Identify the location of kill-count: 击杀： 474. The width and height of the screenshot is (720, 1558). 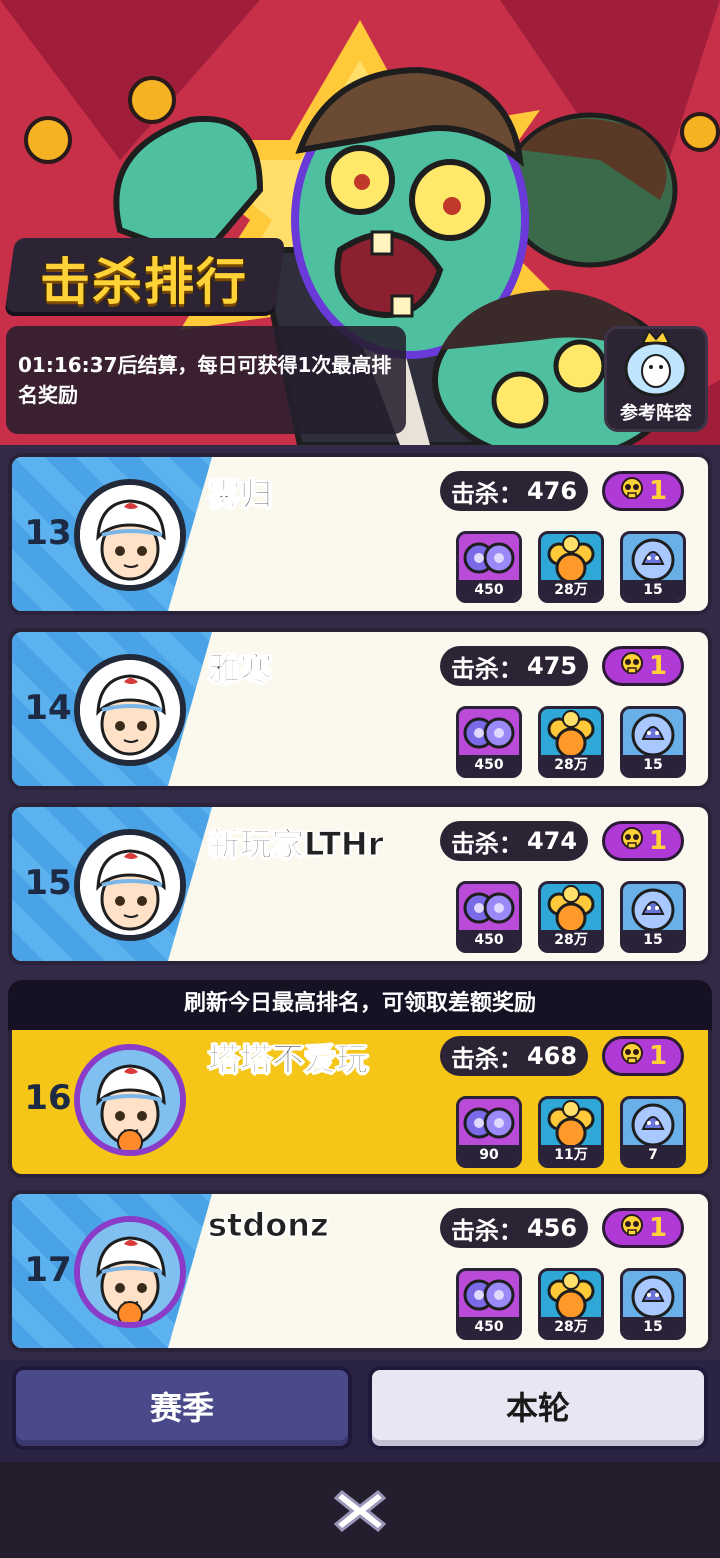
(514, 841).